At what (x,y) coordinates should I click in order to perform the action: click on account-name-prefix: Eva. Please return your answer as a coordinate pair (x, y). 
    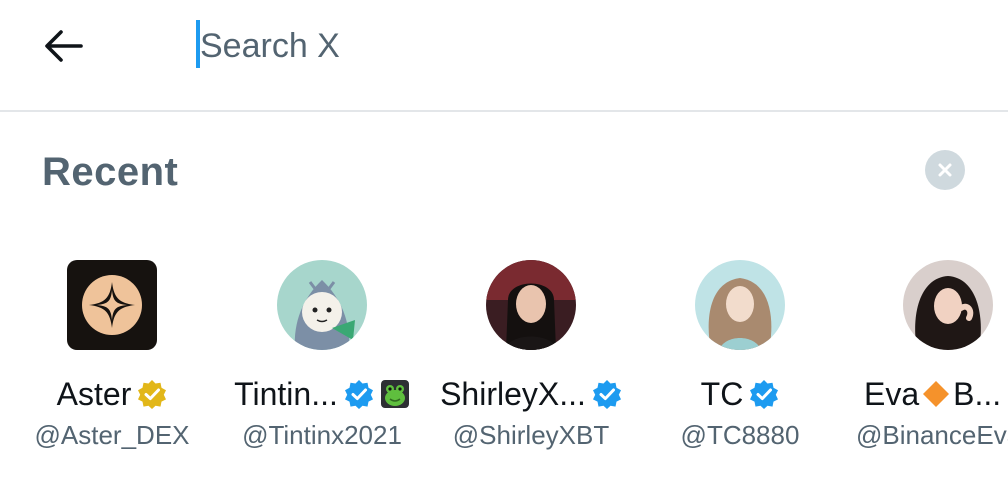
    Looking at the image, I should click on (892, 393).